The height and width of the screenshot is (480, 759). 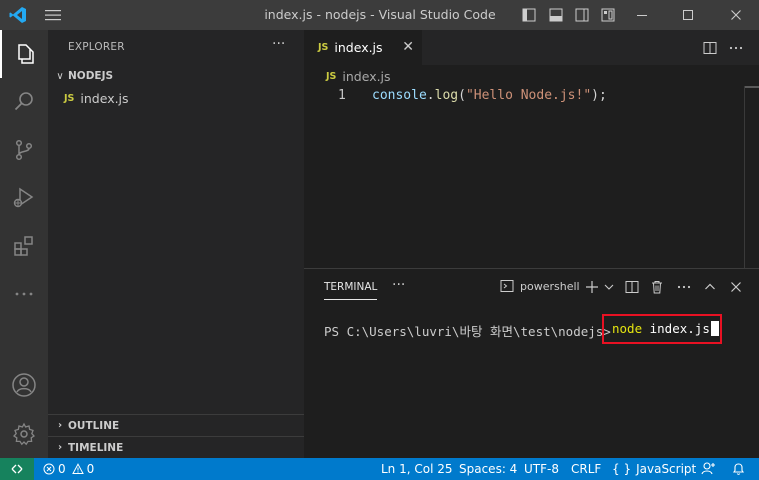 What do you see at coordinates (176, 98) in the screenshot?
I see `file-row-index-js: JS index.js` at bounding box center [176, 98].